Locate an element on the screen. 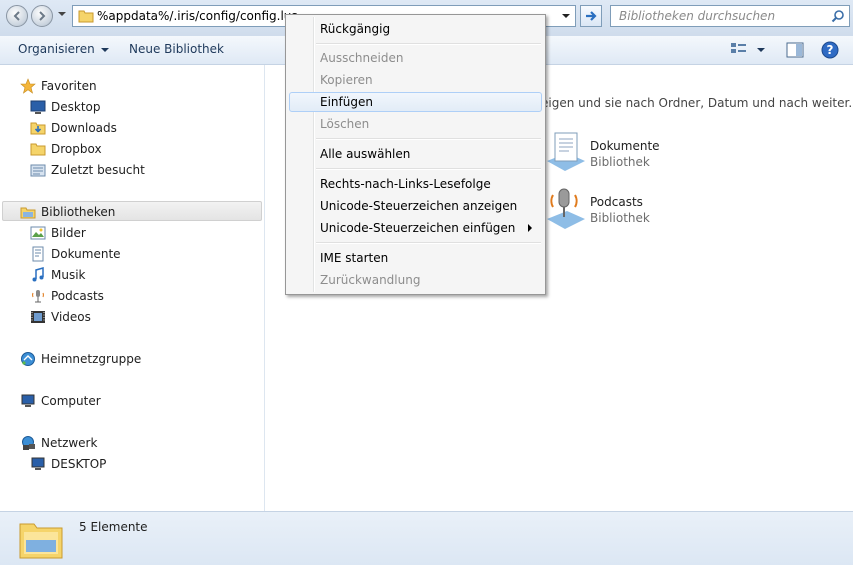 Image resolution: width=853 pixels, height=565 pixels. view-options-icon is located at coordinates (739, 50).